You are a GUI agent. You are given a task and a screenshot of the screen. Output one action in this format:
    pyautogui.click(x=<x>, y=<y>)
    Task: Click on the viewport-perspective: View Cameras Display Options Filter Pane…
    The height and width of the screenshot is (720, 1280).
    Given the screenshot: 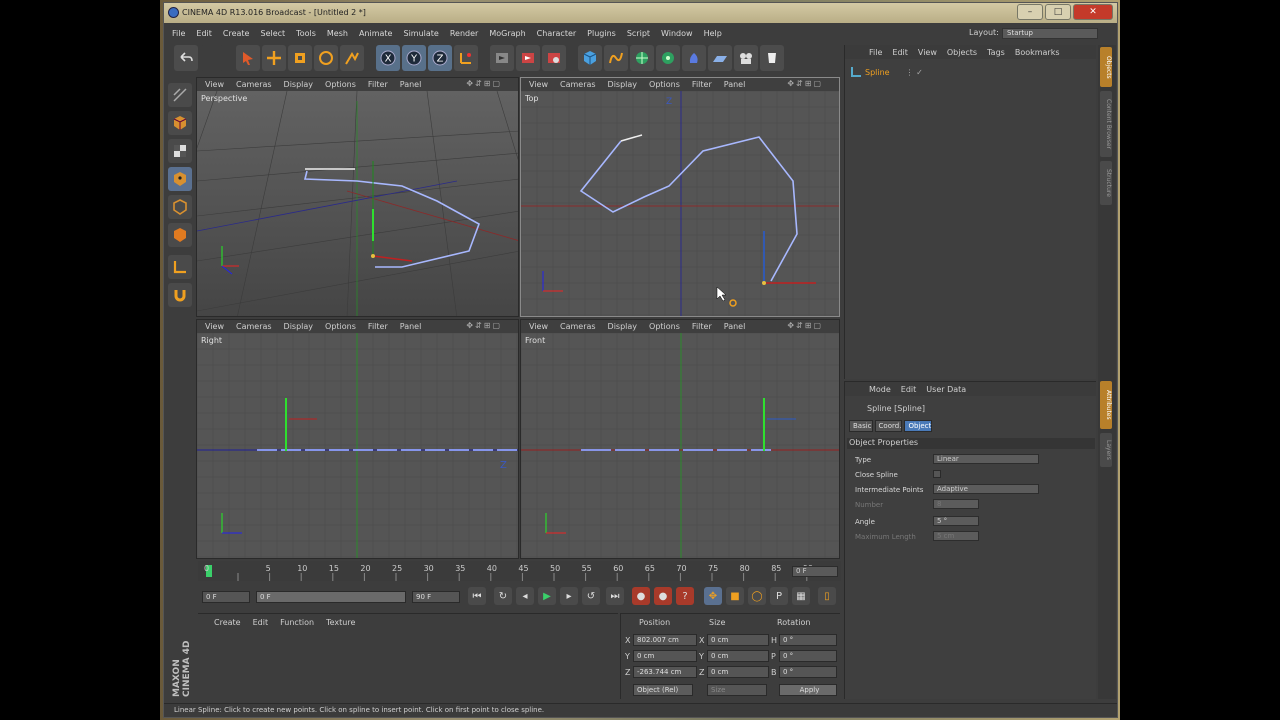 What is the action you would take?
    pyautogui.click(x=357, y=197)
    